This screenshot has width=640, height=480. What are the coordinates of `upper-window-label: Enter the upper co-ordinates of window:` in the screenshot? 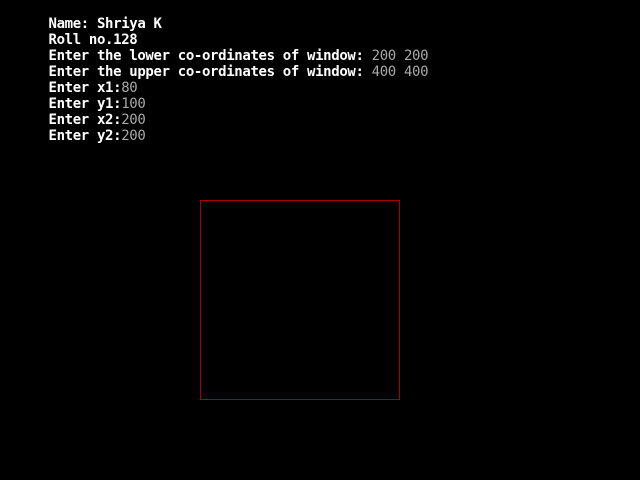 It's located at (210, 72).